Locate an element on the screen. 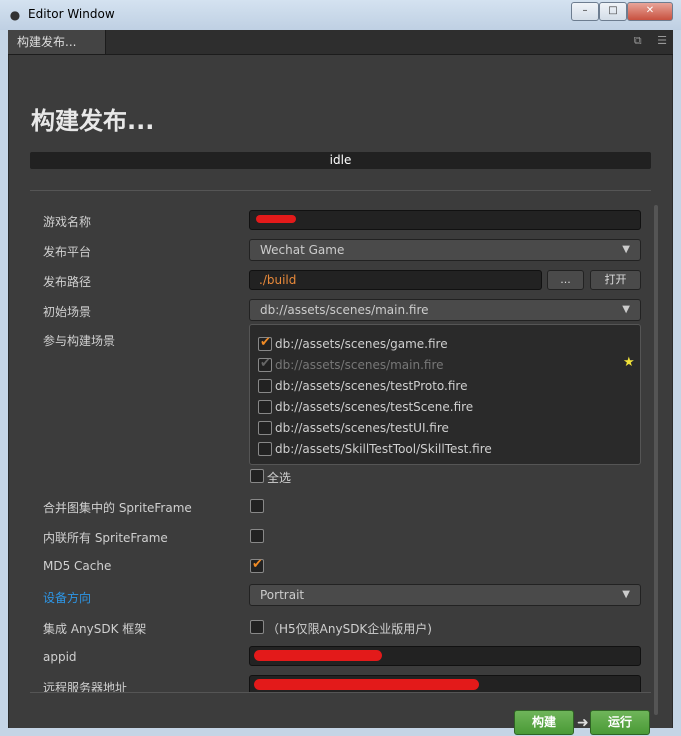 This screenshot has height=736, width=681. scene-path: db://assets/SkillTestTool/SkillTest.fire is located at coordinates (383, 449).